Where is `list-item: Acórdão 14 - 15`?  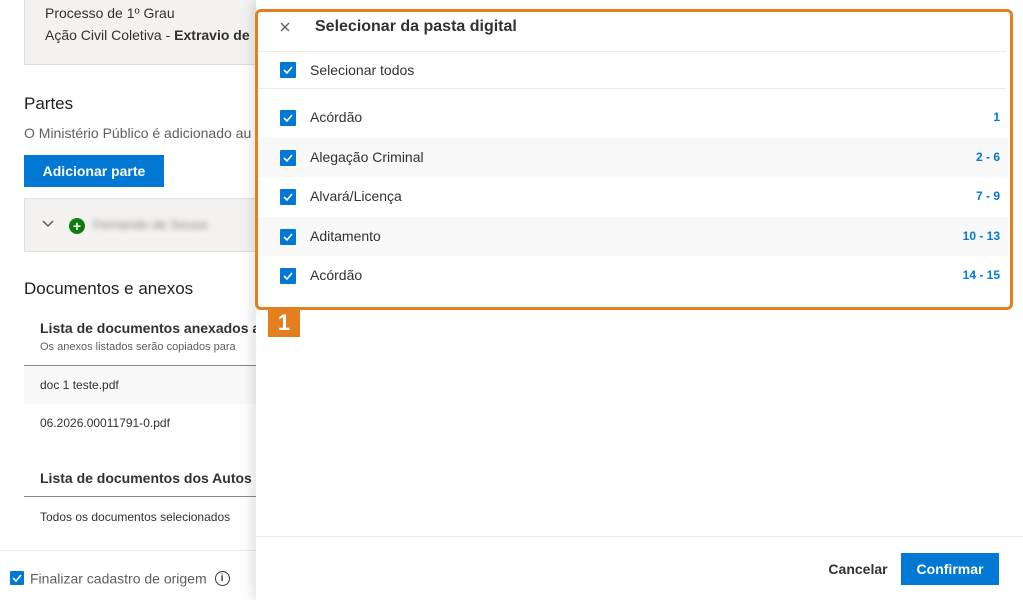
list-item: Acórdão 14 - 15 is located at coordinates (632, 276).